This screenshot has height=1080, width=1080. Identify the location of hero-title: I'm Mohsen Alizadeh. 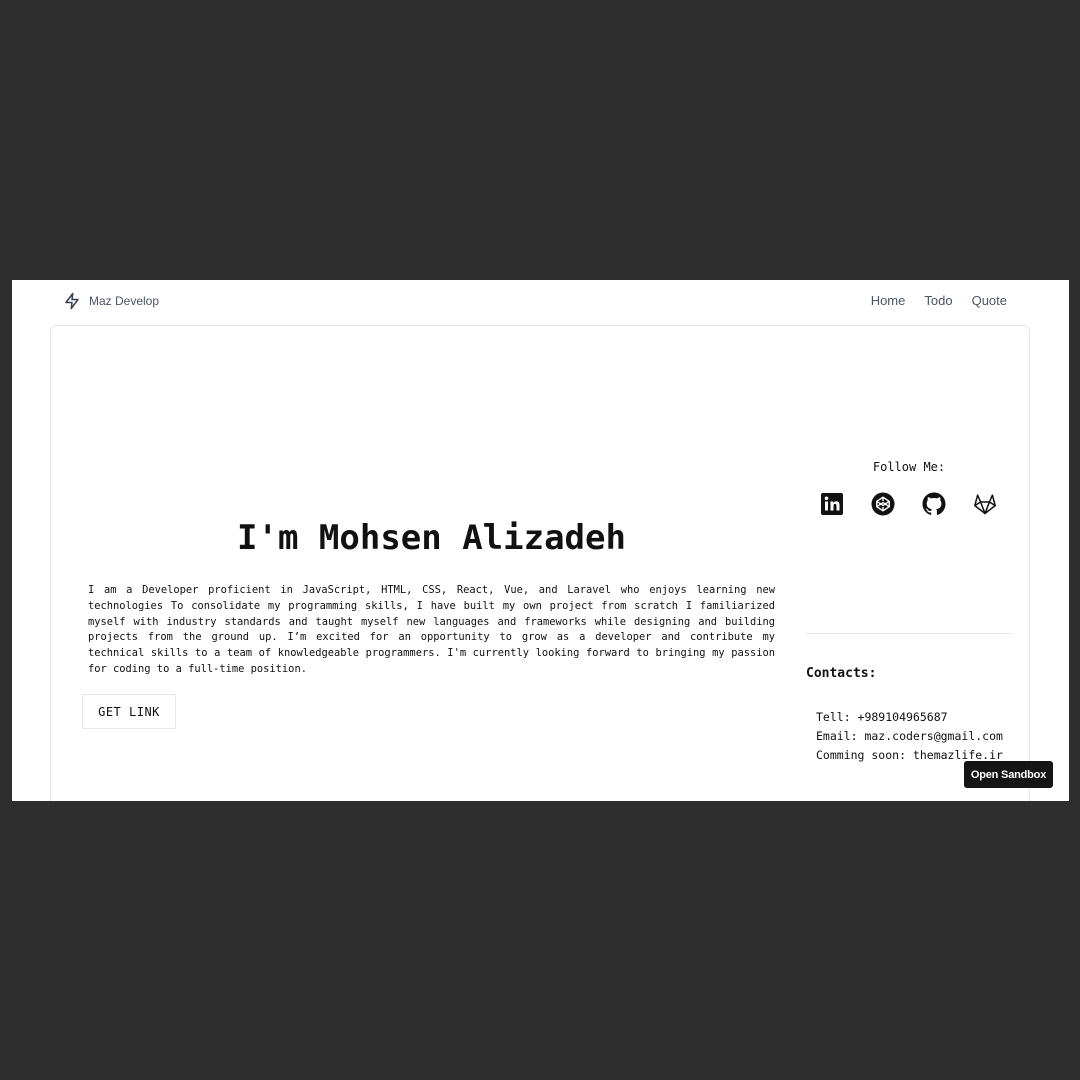
(431, 538).